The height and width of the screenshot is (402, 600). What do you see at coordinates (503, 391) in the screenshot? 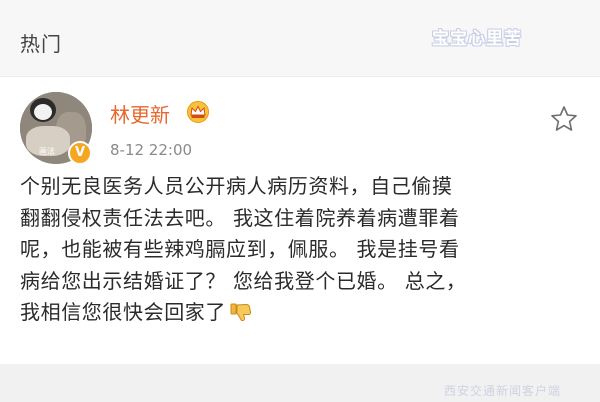
I see `footer-watermark: 西安交通新闻客户端` at bounding box center [503, 391].